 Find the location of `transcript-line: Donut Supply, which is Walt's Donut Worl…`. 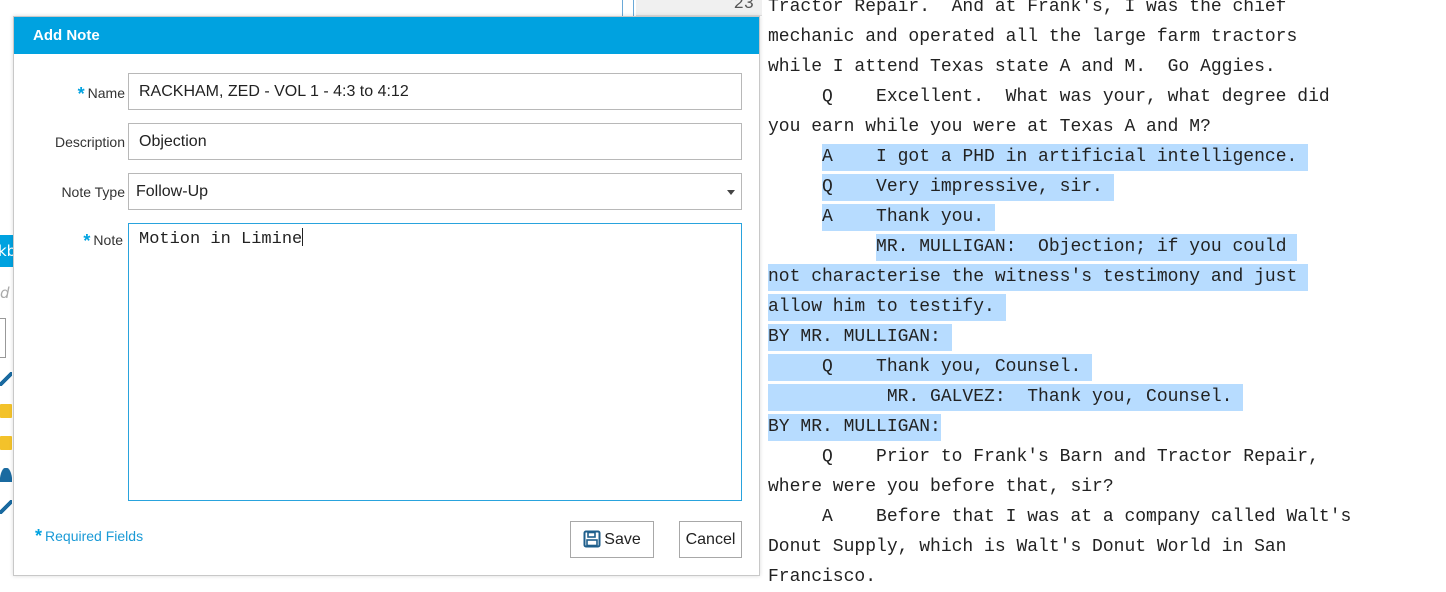

transcript-line: Donut Supply, which is Walt's Donut Worl… is located at coordinates (1107, 547).